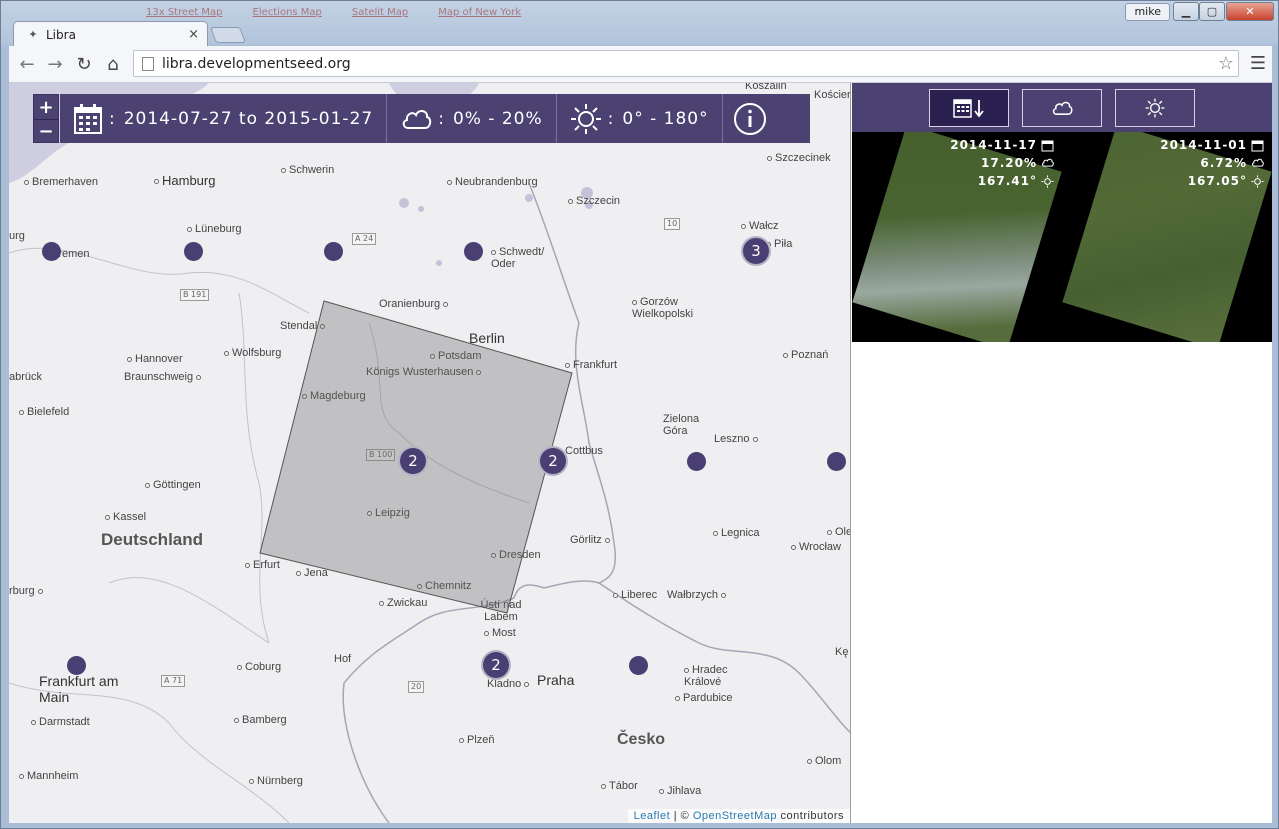 This screenshot has height=829, width=1279. Describe the element at coordinates (27, 64) in the screenshot. I see `back-arrow-icon: ←` at that location.